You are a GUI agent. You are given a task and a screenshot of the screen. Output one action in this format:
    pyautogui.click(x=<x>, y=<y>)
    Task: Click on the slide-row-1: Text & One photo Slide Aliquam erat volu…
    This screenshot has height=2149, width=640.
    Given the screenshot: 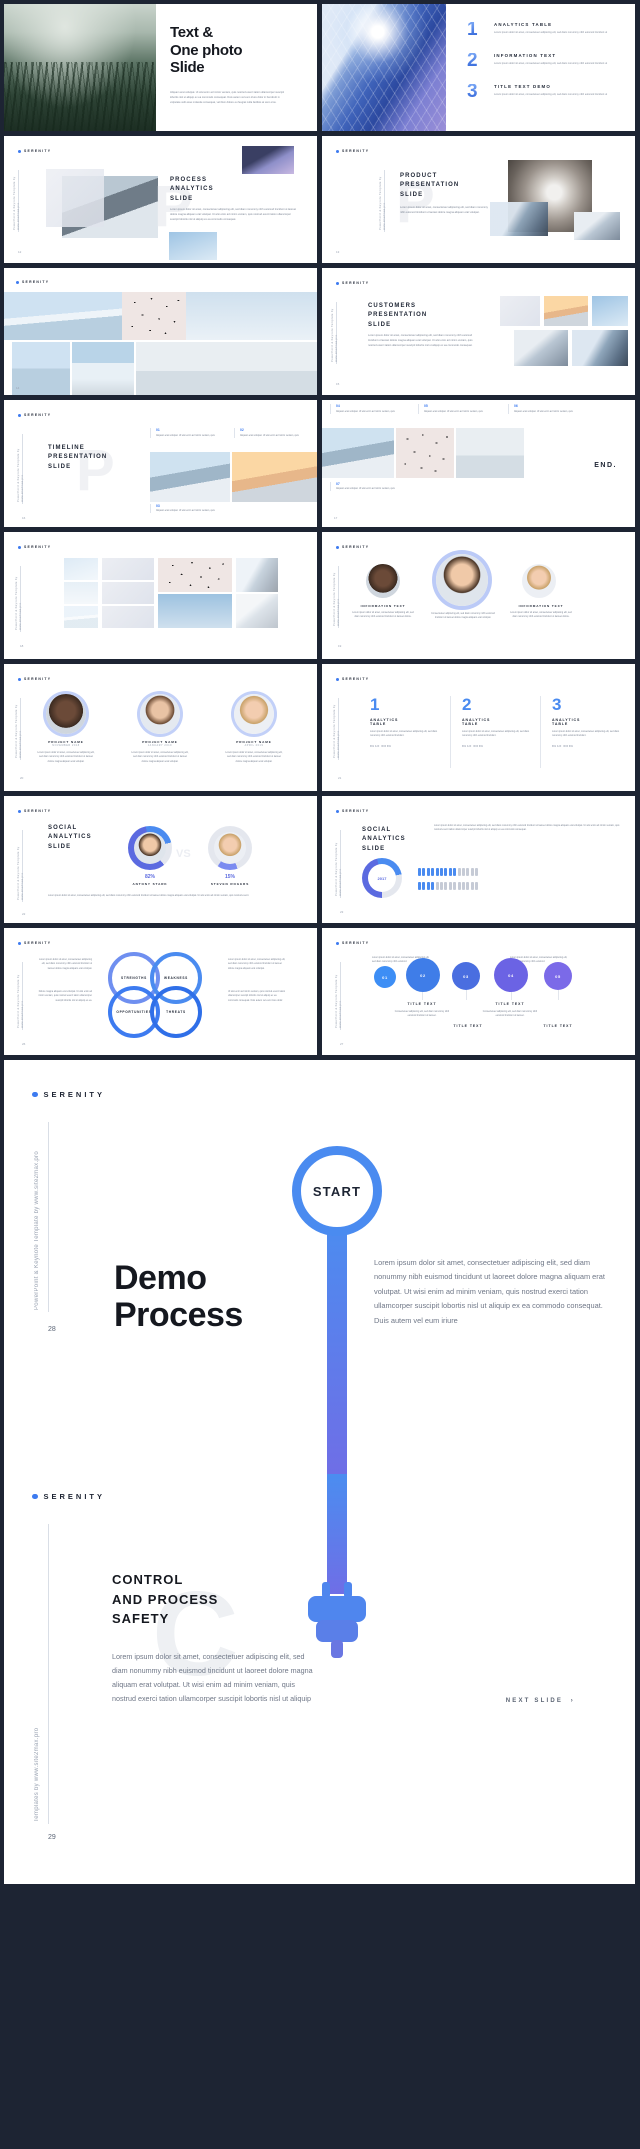 What is the action you would take?
    pyautogui.click(x=320, y=67)
    